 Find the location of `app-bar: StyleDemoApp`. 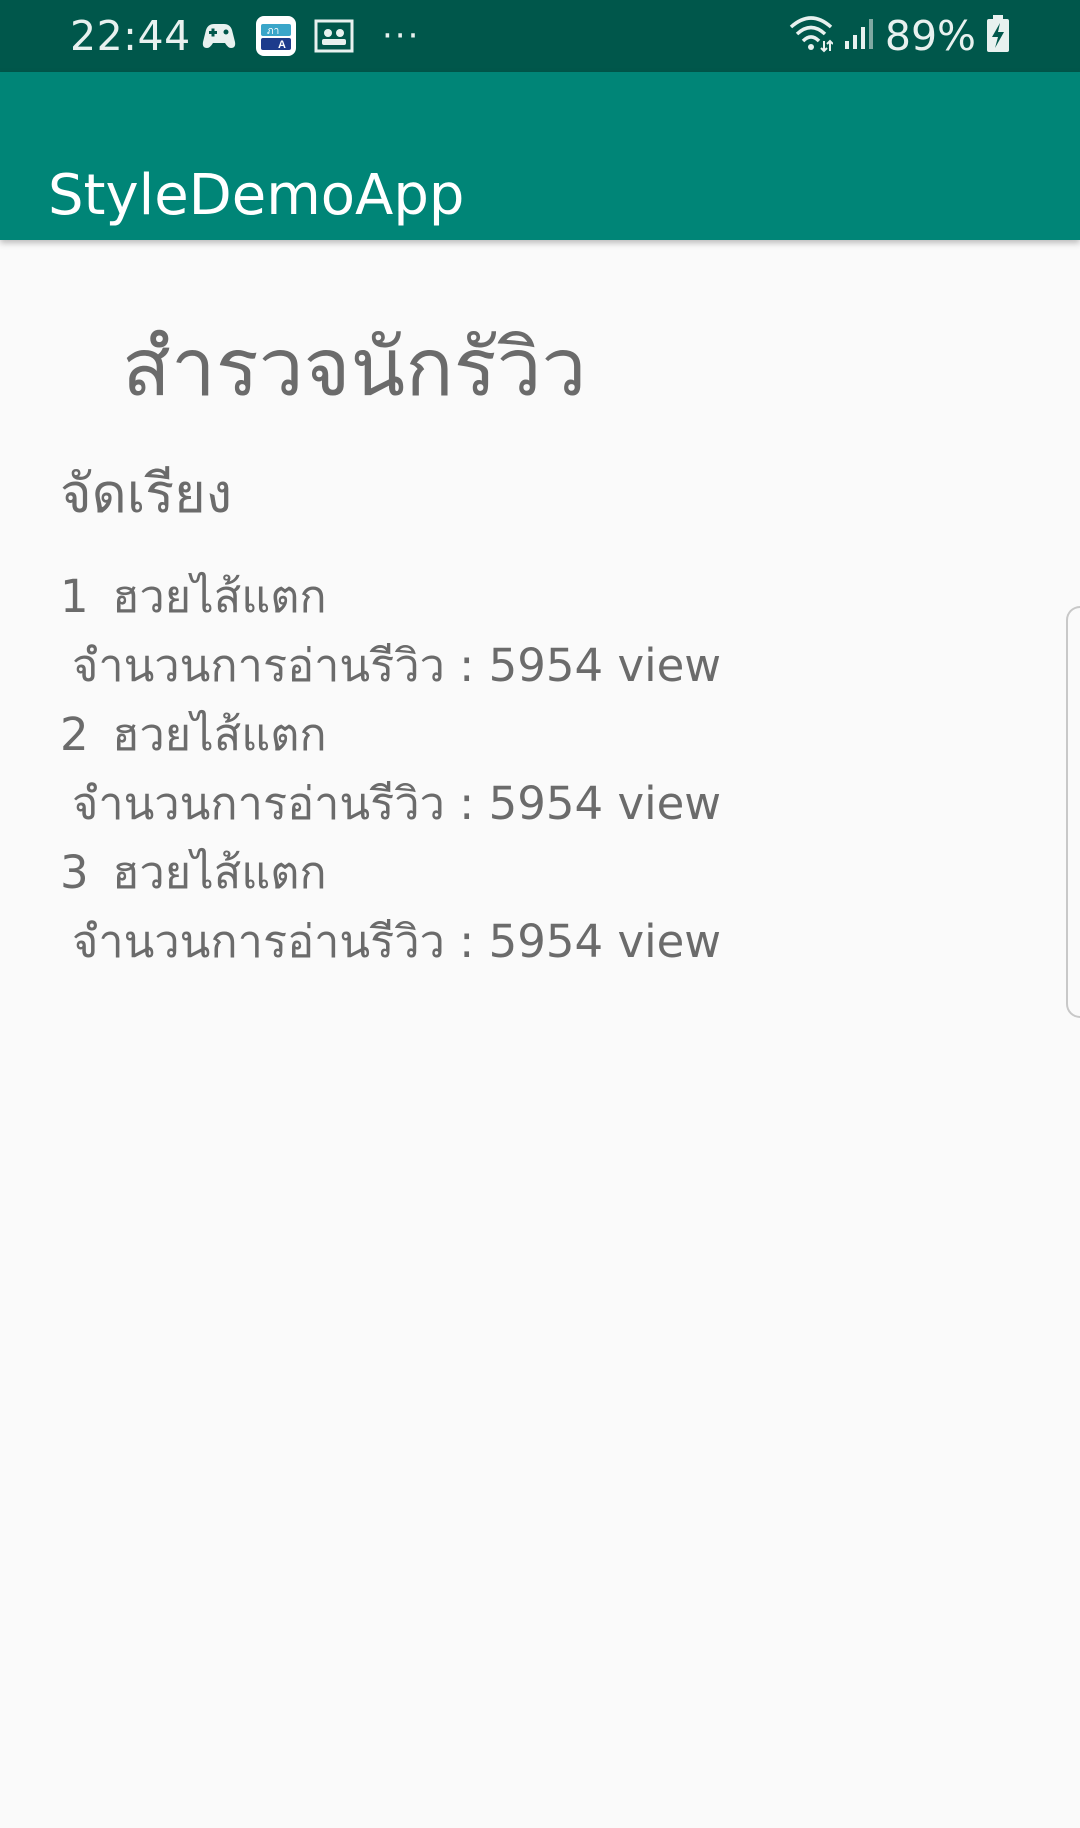

app-bar: StyleDemoApp is located at coordinates (540, 156).